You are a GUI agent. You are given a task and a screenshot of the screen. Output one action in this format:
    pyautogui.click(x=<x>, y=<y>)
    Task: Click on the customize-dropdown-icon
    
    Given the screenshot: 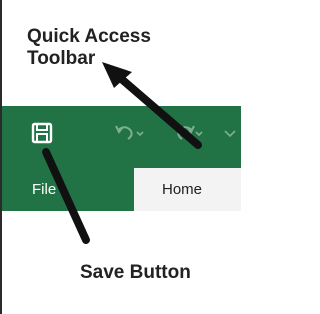 What is the action you would take?
    pyautogui.click(x=230, y=134)
    